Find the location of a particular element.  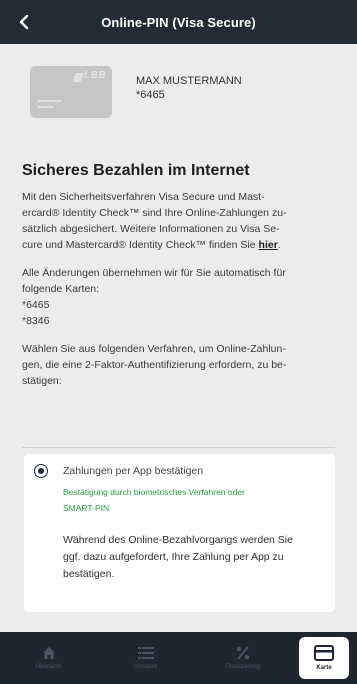

percent-icon is located at coordinates (242, 653).